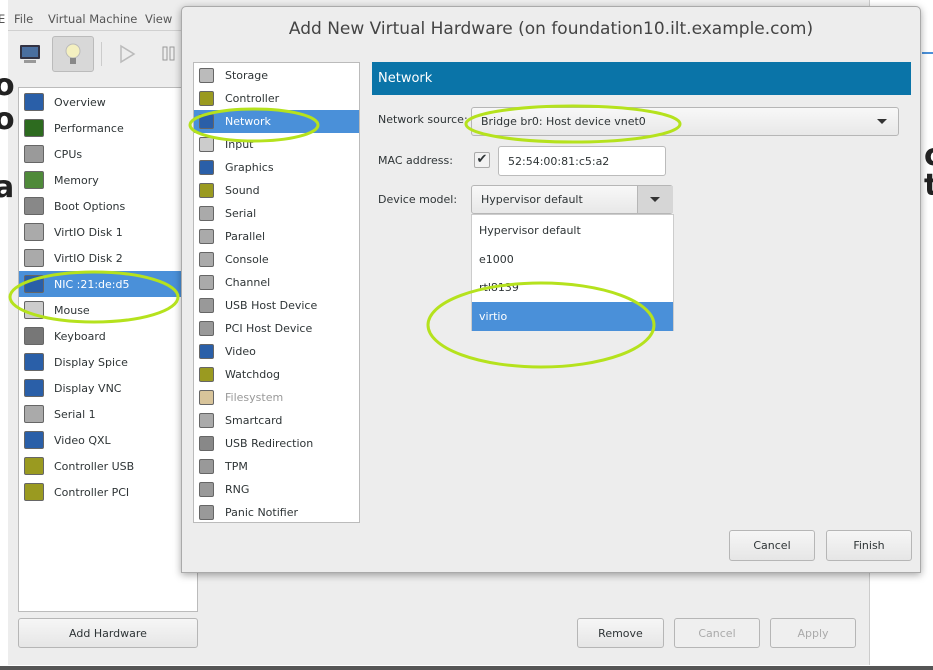 The height and width of the screenshot is (670, 933). Describe the element at coordinates (108, 440) in the screenshot. I see `list-item-video-qxl: Video QXL` at that location.